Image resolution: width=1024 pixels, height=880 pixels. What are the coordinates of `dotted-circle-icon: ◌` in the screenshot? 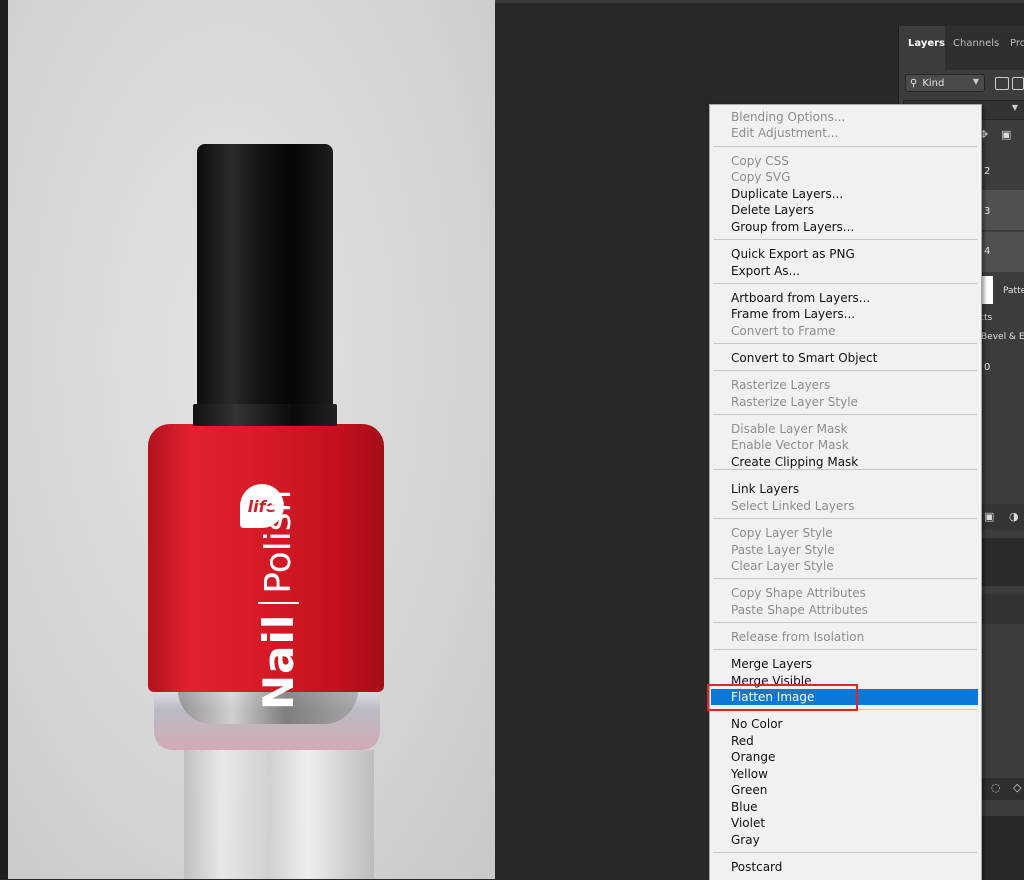 It's located at (996, 787).